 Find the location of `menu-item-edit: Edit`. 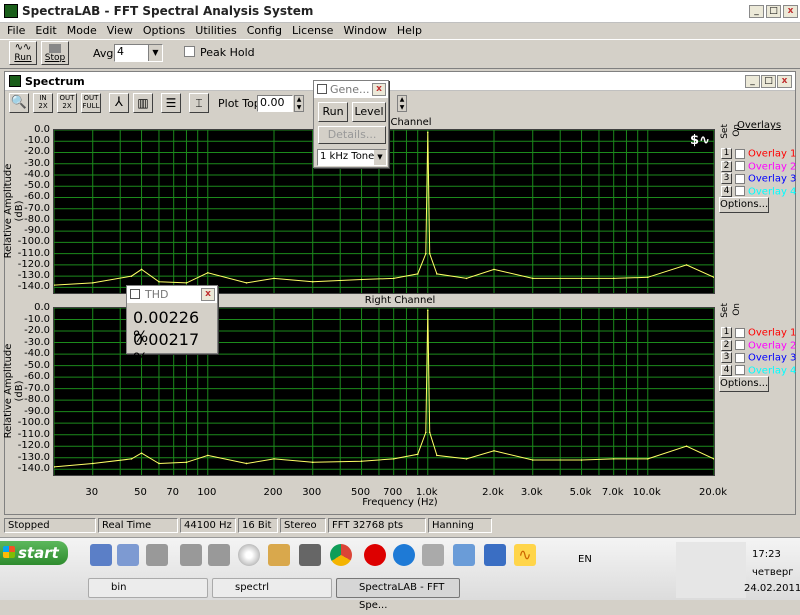

menu-item-edit: Edit is located at coordinates (45, 31).